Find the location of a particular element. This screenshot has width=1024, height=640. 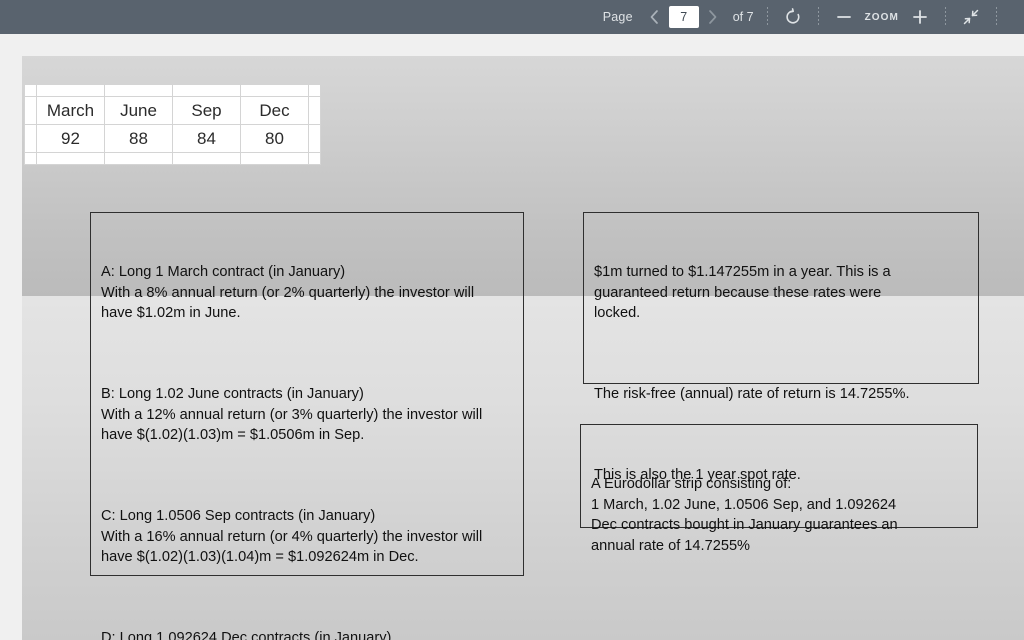

table-header-dec: Dec is located at coordinates (274, 110).